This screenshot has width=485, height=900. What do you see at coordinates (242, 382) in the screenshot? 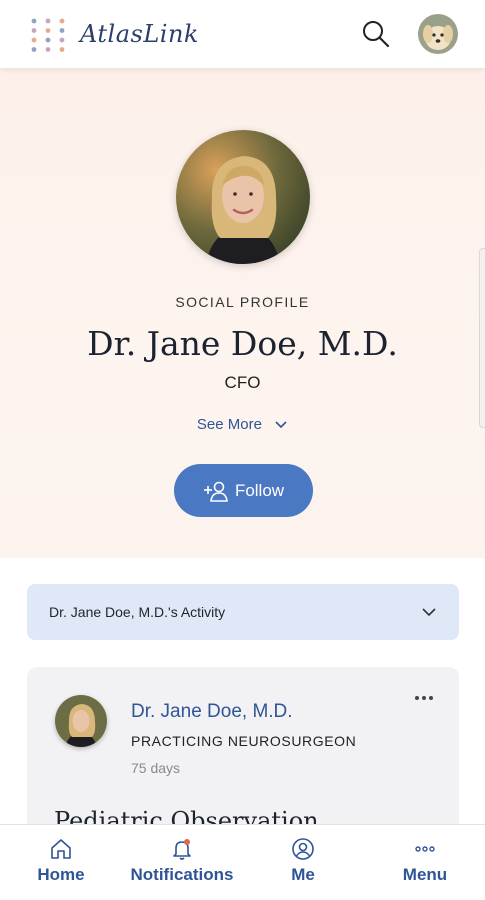
I see `profile-job-title: CFO` at bounding box center [242, 382].